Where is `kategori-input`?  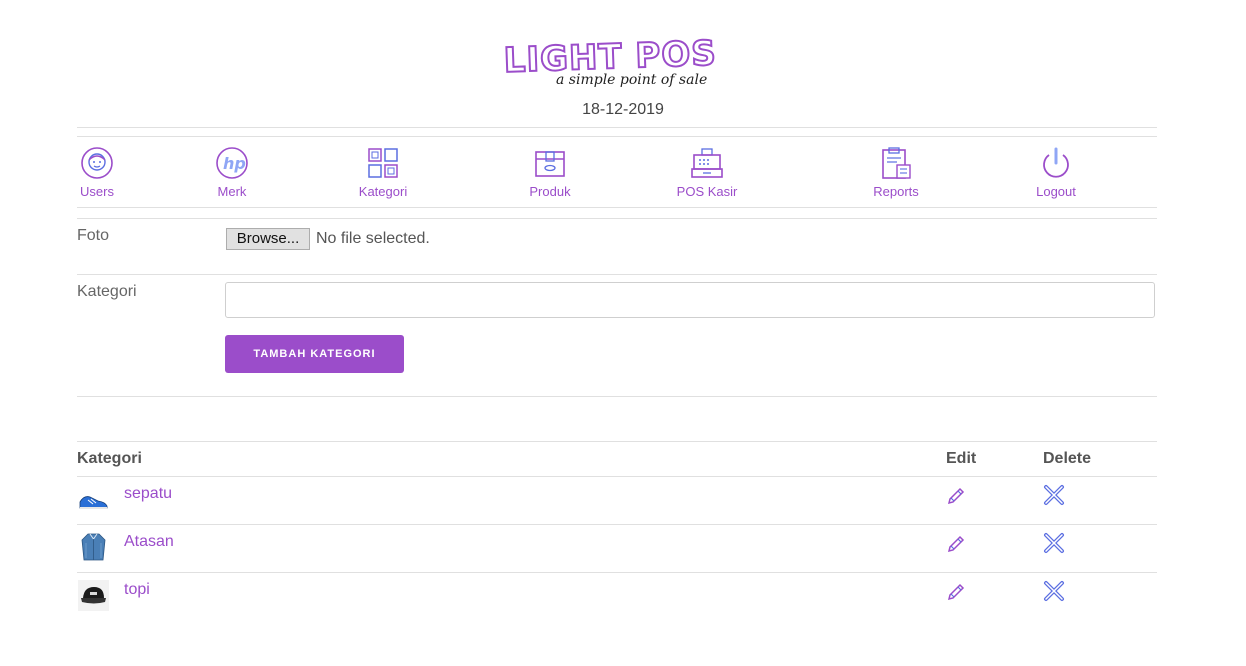 kategori-input is located at coordinates (690, 300).